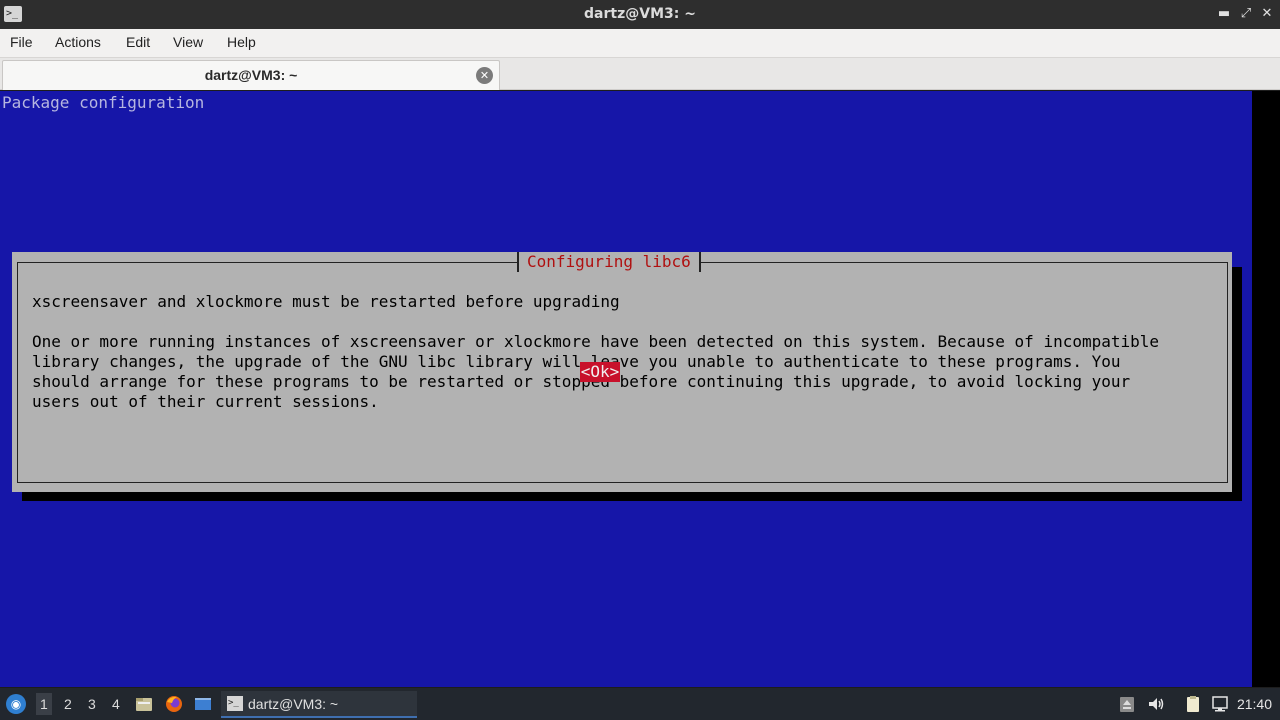 This screenshot has width=1280, height=720. What do you see at coordinates (640, 704) in the screenshot?
I see `taskbar: ◉ 1 2 3 4 >_ dartz@VM3: ~ 21:40` at bounding box center [640, 704].